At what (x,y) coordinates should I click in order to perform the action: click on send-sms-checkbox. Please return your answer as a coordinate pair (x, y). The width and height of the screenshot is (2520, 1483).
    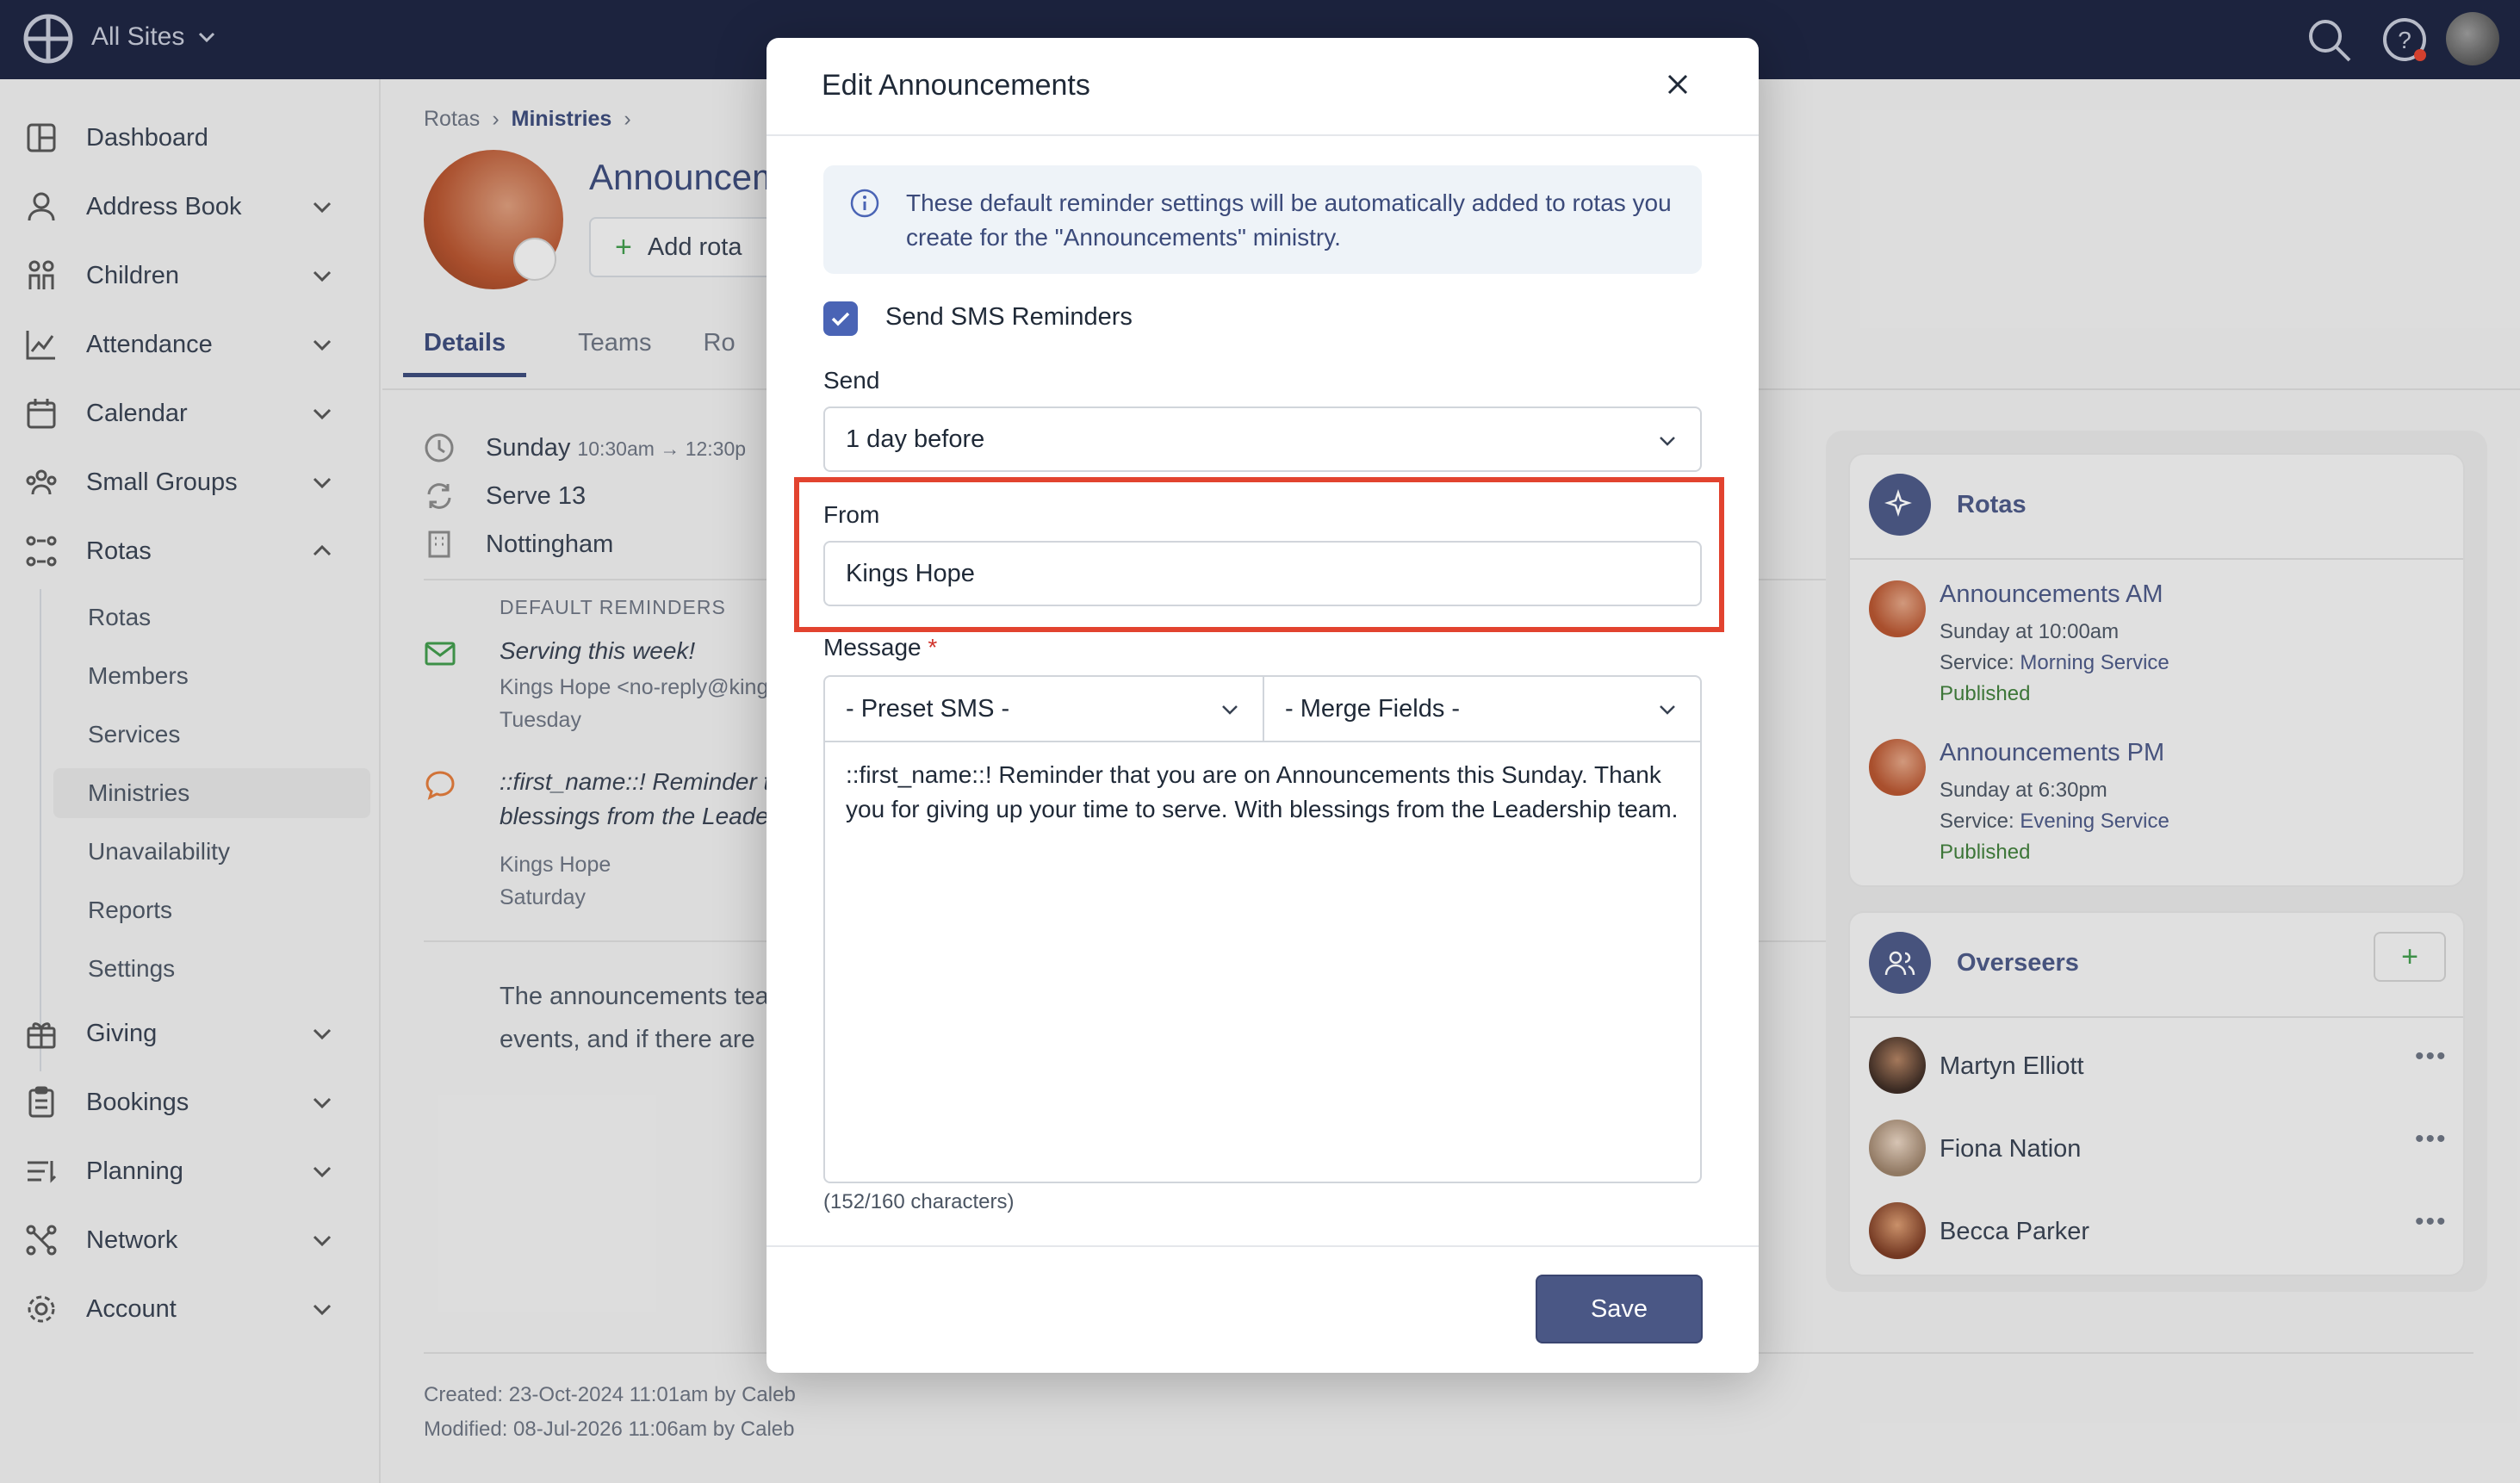
    Looking at the image, I should click on (841, 318).